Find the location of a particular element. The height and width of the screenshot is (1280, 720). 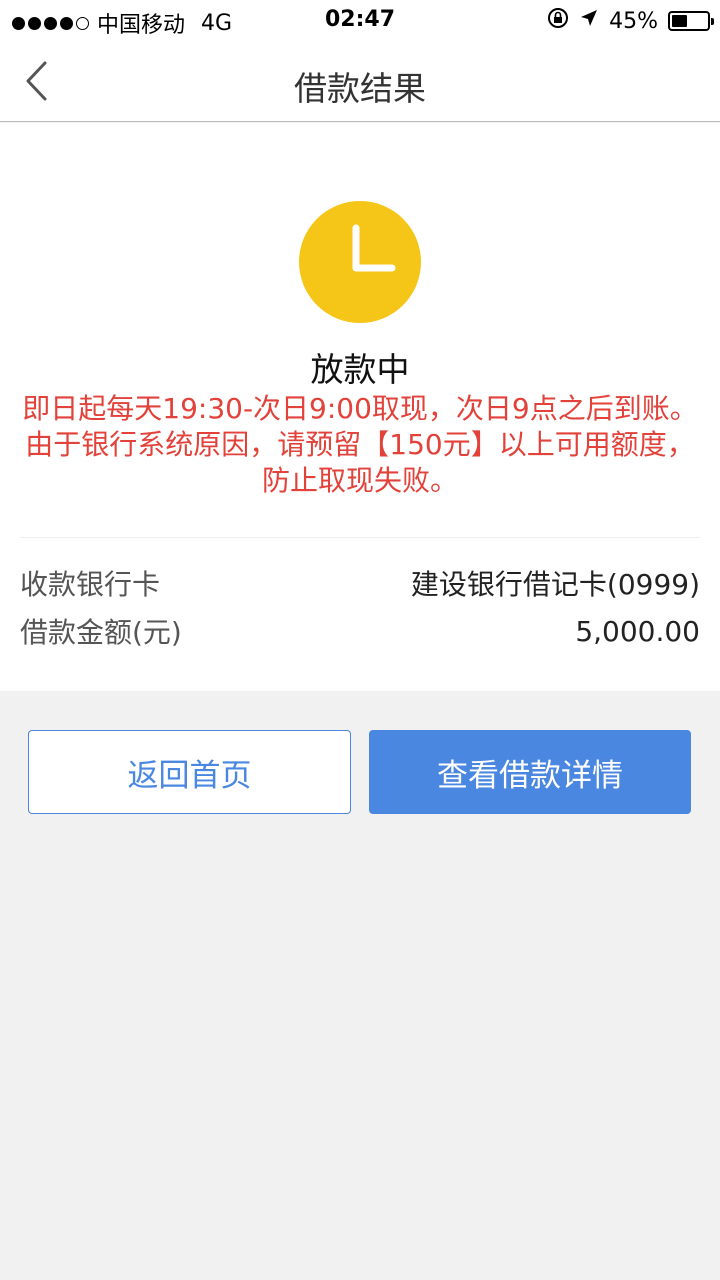

orientation-lock-icon is located at coordinates (558, 21).